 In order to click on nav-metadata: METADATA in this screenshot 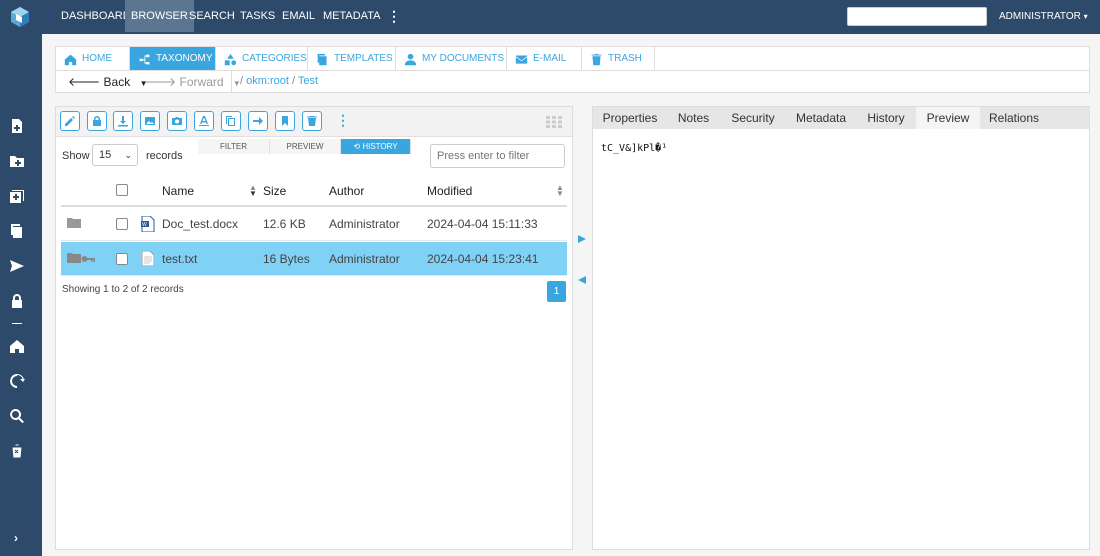, I will do `click(351, 16)`.